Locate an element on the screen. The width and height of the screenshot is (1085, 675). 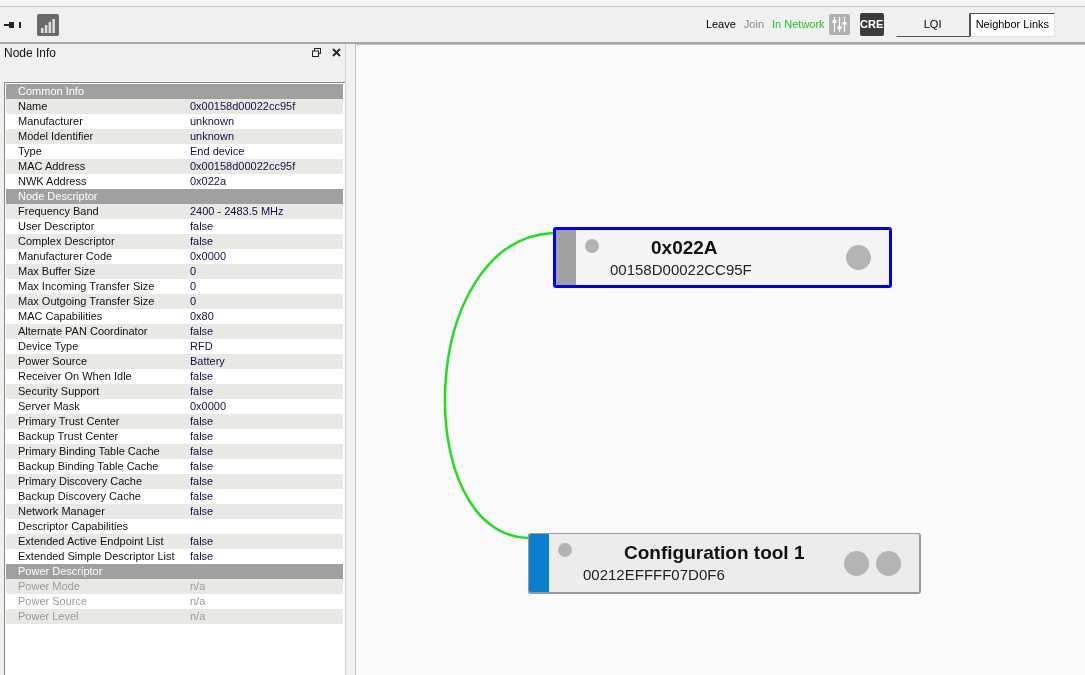
property-label: Server Mask is located at coordinates (49, 406).